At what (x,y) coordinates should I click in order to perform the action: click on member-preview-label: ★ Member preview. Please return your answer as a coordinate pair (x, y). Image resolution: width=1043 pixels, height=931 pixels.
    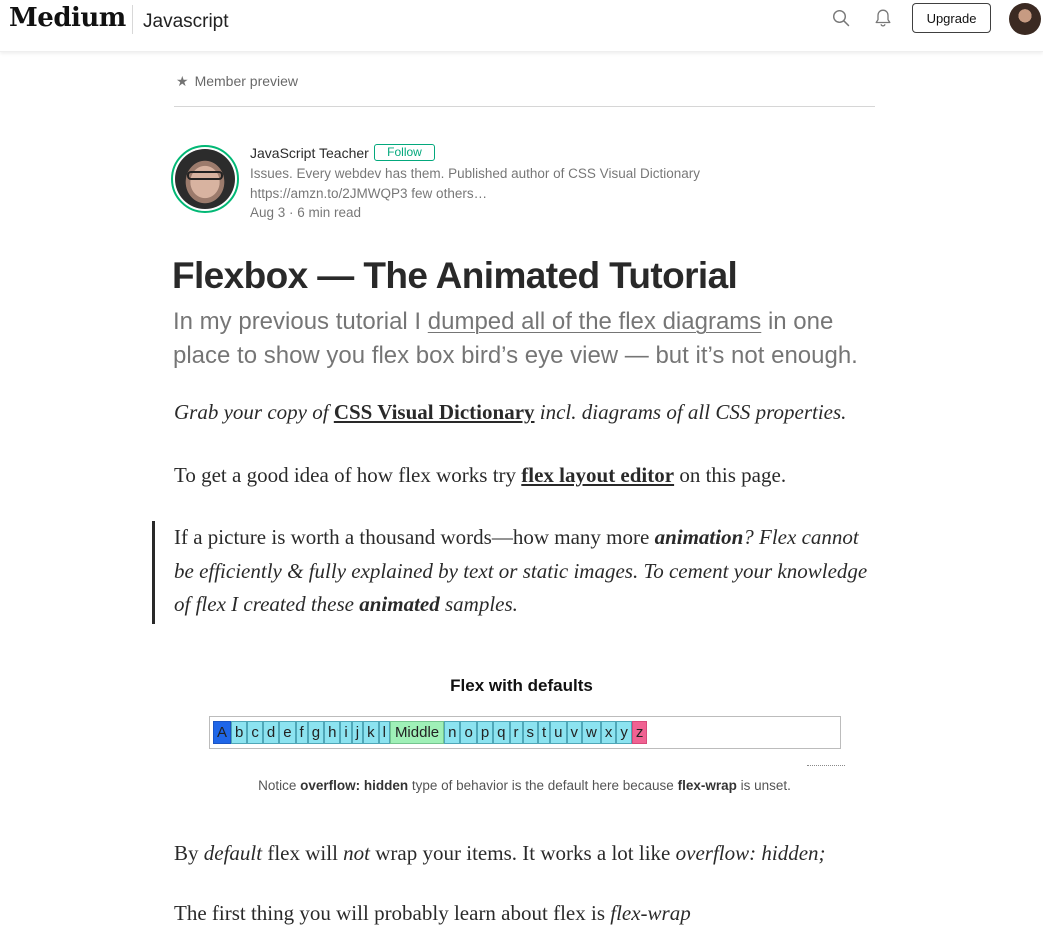
    Looking at the image, I should click on (237, 81).